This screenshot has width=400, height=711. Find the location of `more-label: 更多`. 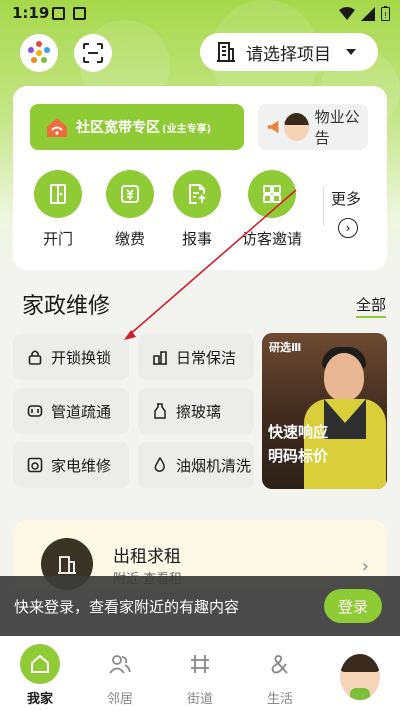

more-label: 更多 is located at coordinates (346, 198).